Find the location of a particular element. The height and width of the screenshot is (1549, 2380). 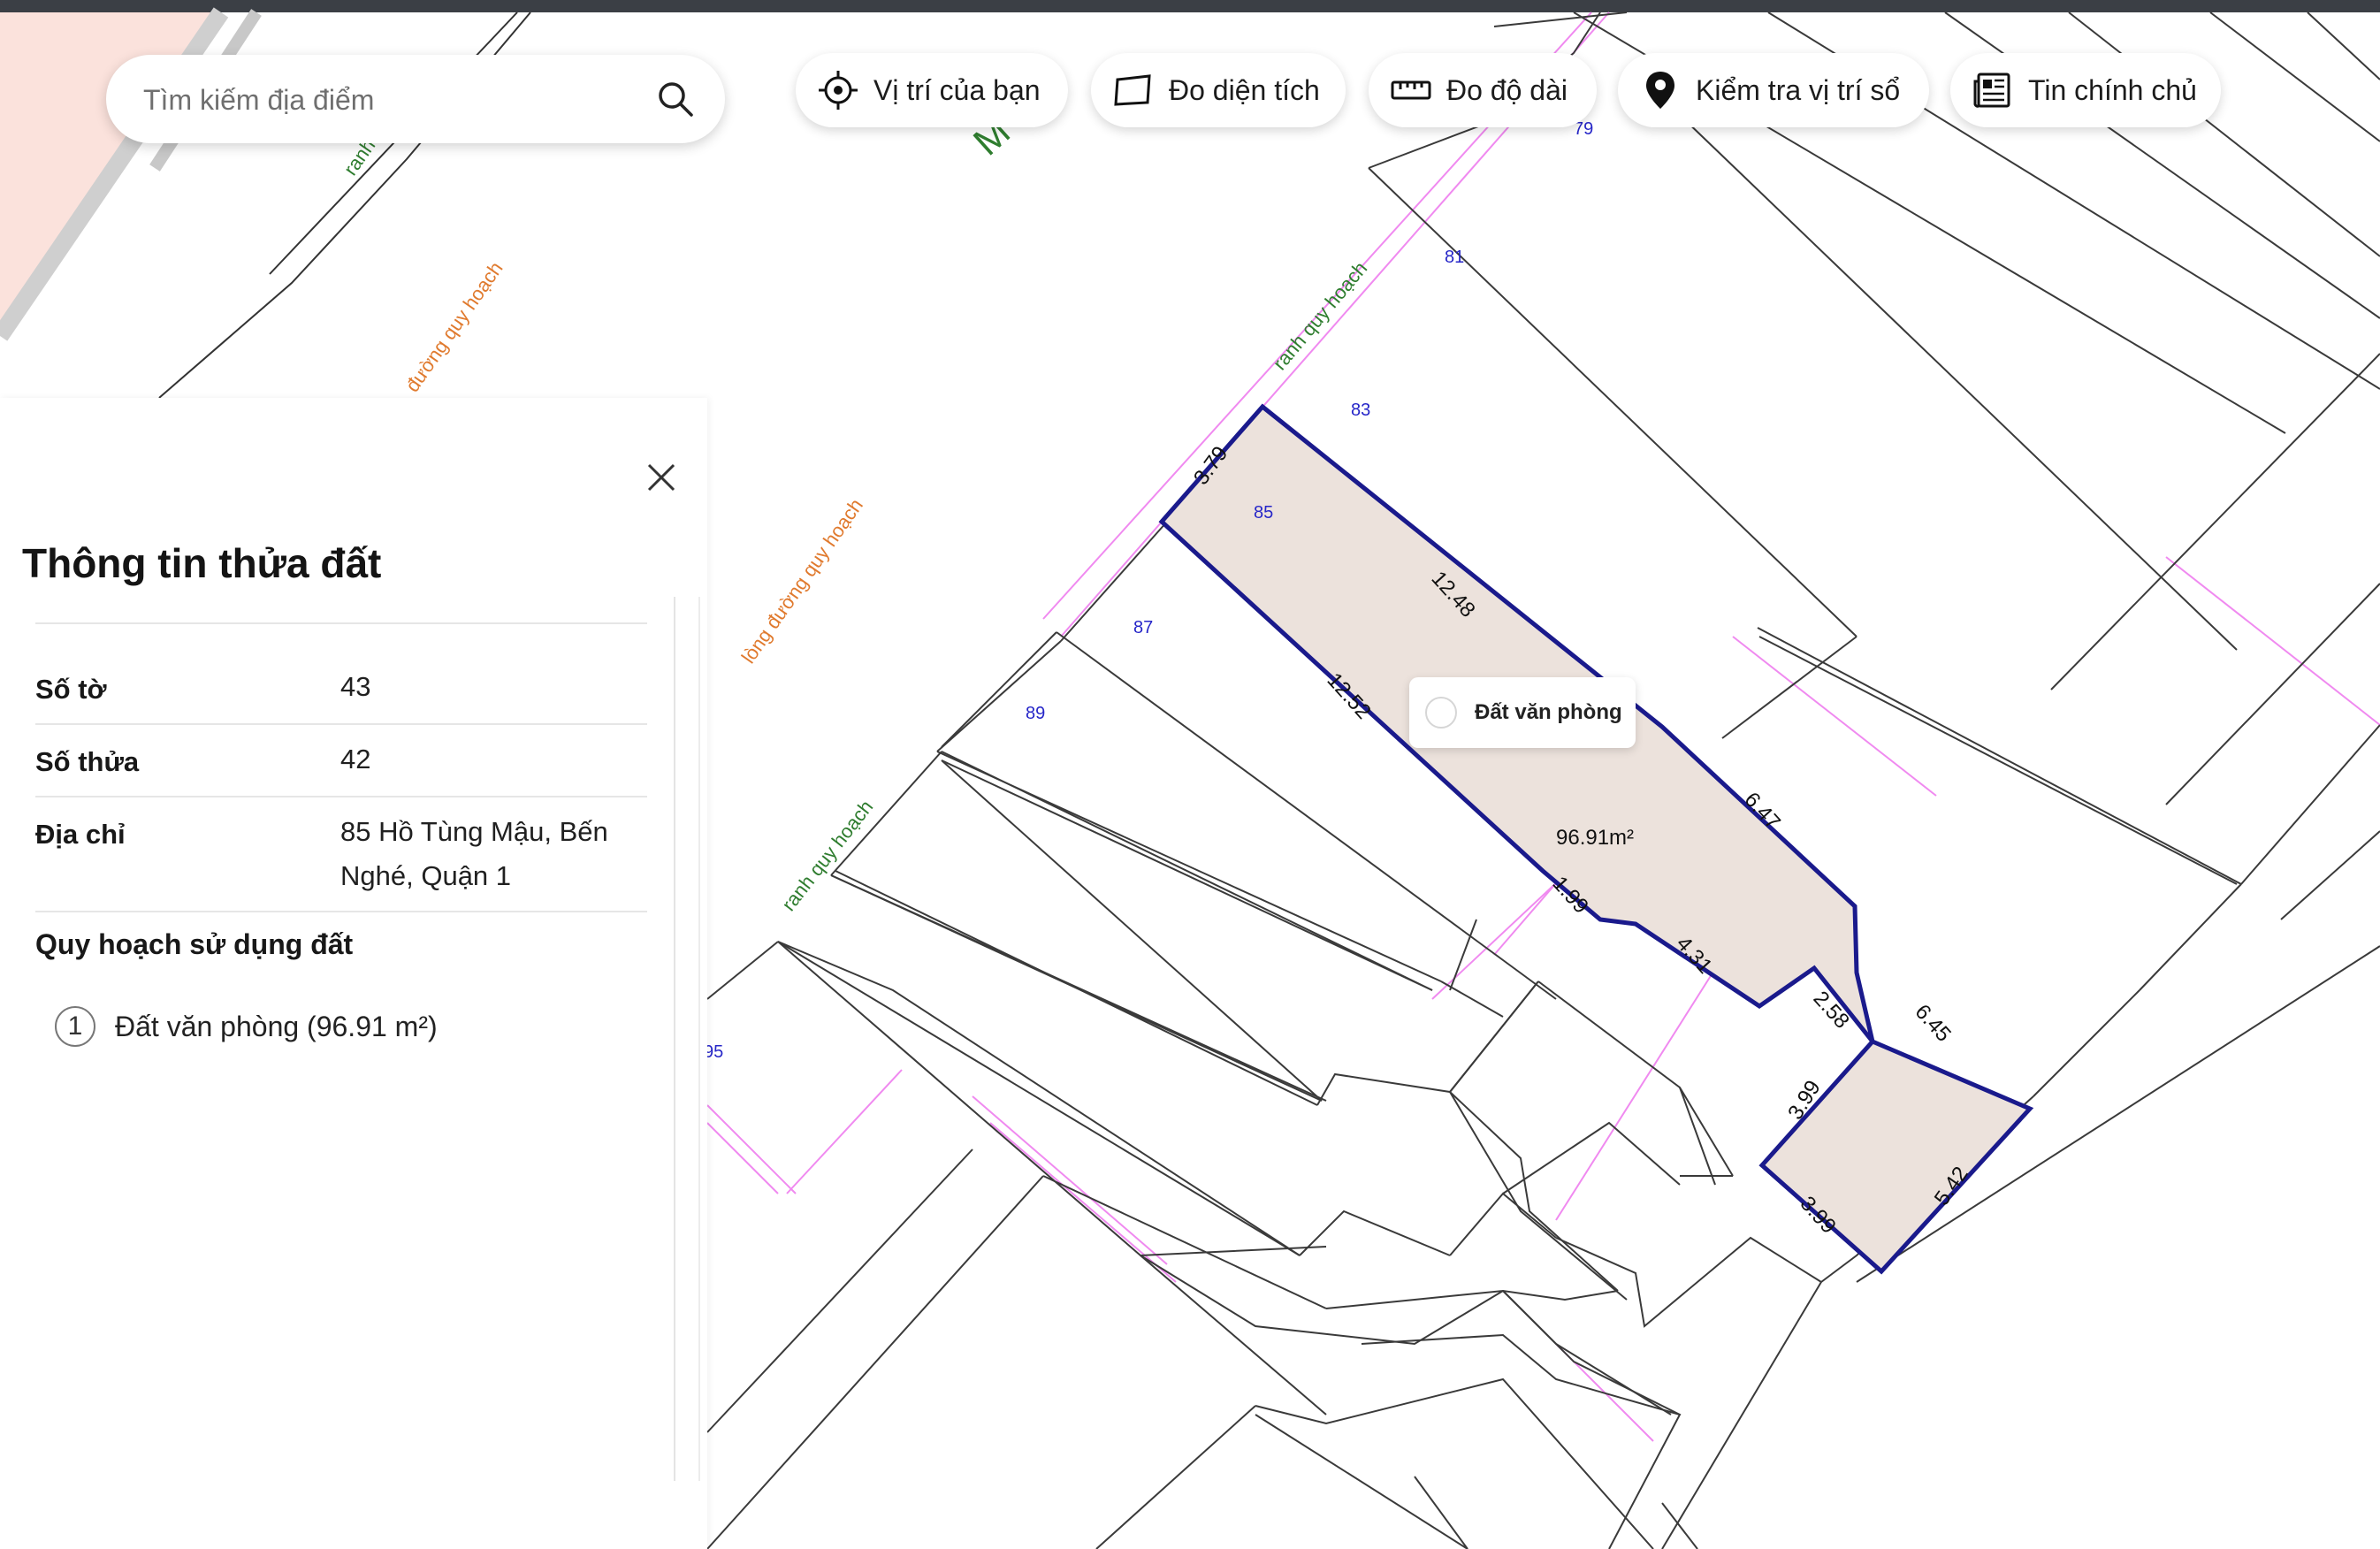

address-label: Địa chỉ is located at coordinates (80, 834).